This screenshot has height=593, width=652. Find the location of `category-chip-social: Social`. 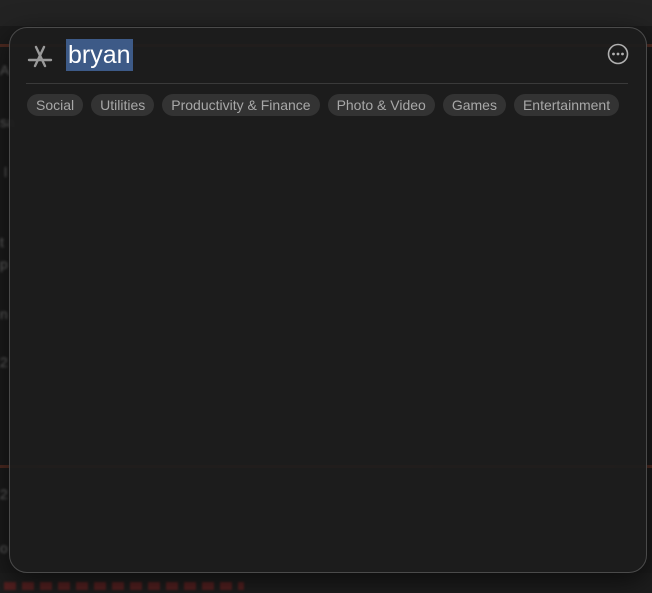

category-chip-social: Social is located at coordinates (55, 105).